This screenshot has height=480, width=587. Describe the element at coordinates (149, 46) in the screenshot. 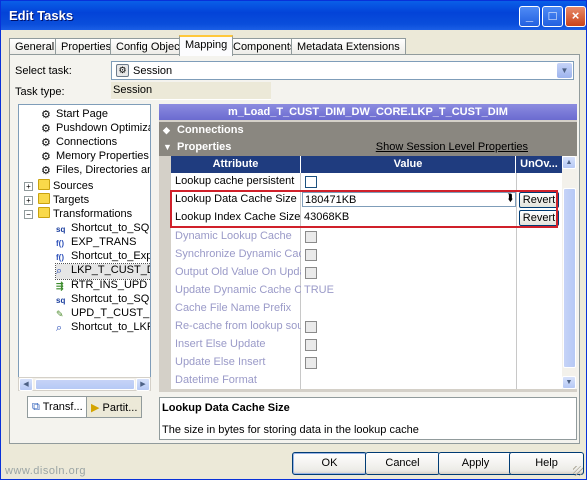

I see `tab-config-object: Config Object` at that location.